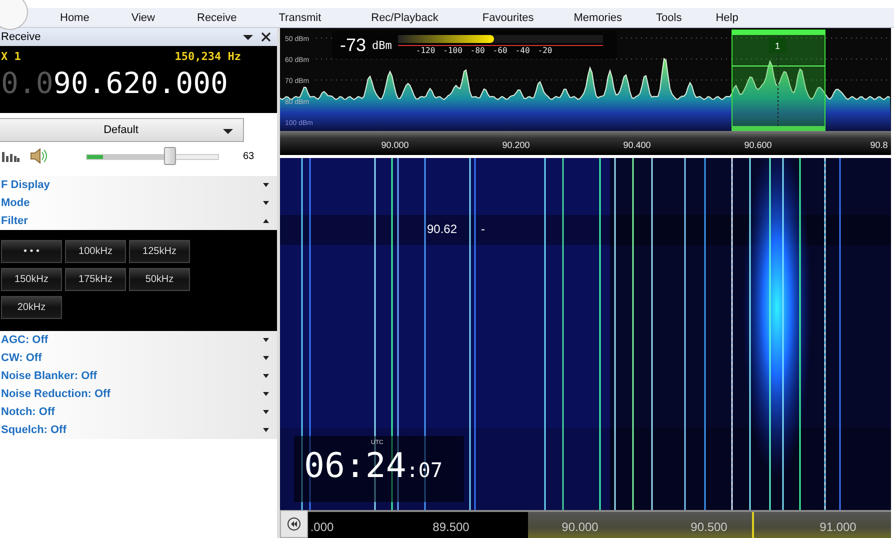 The width and height of the screenshot is (894, 538). Describe the element at coordinates (159, 251) in the screenshot. I see `filter-button: 125kHz` at that location.